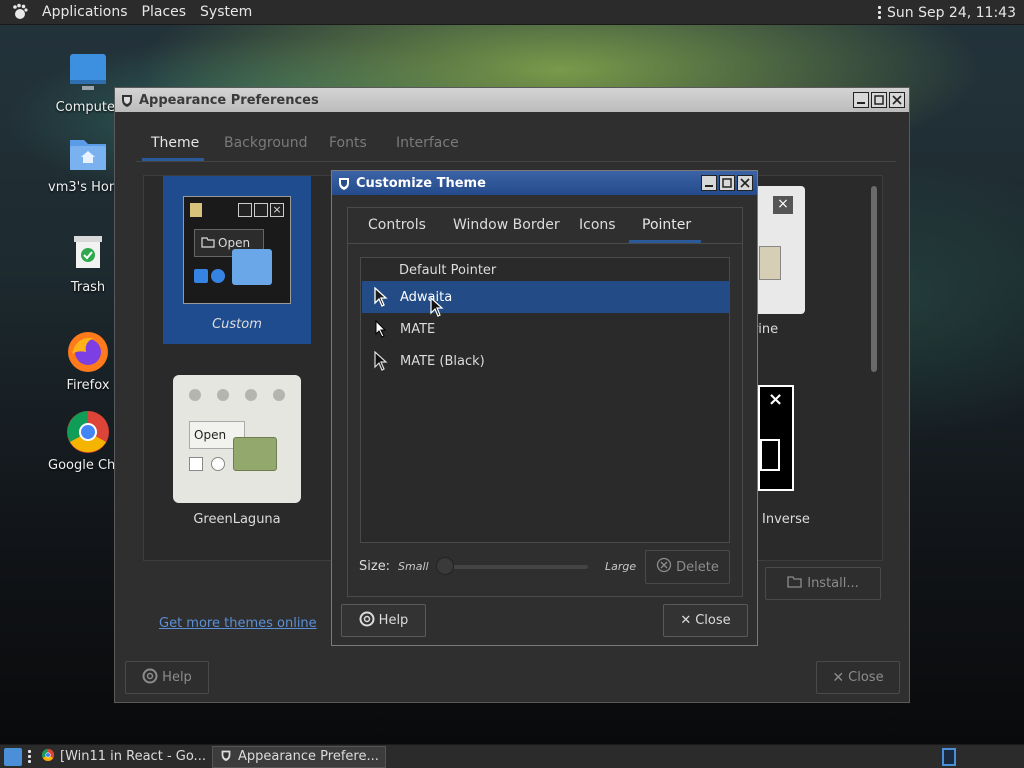 This screenshot has width=1024, height=768. Describe the element at coordinates (218, 464) in the screenshot. I see `preview-radio-icon` at that location.